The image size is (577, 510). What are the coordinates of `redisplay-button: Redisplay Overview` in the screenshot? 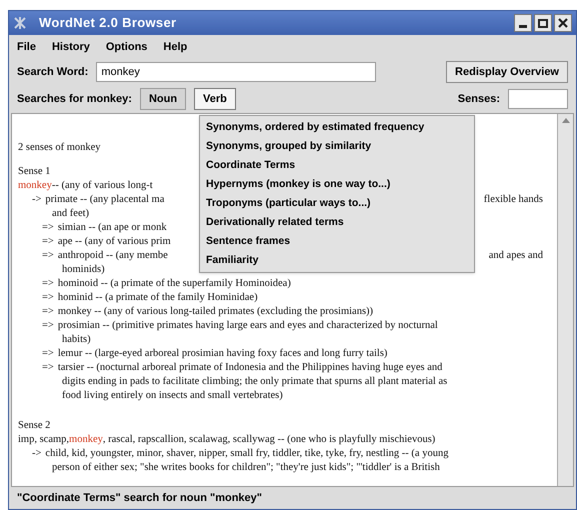 It's located at (507, 72).